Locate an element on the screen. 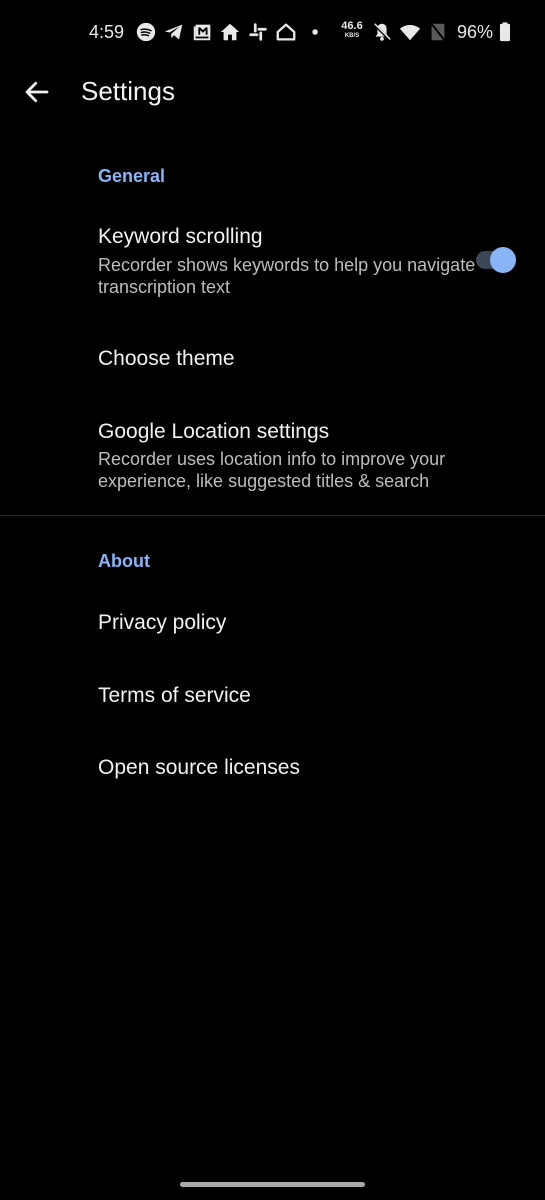  section-divider is located at coordinates (272, 515).